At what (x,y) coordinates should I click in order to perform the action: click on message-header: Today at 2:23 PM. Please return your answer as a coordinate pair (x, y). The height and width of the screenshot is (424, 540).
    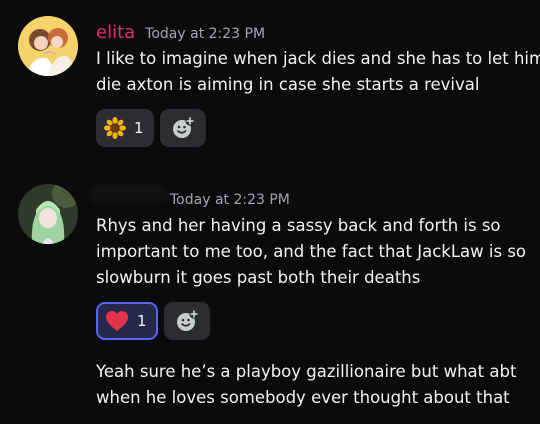
    Looking at the image, I should click on (230, 200).